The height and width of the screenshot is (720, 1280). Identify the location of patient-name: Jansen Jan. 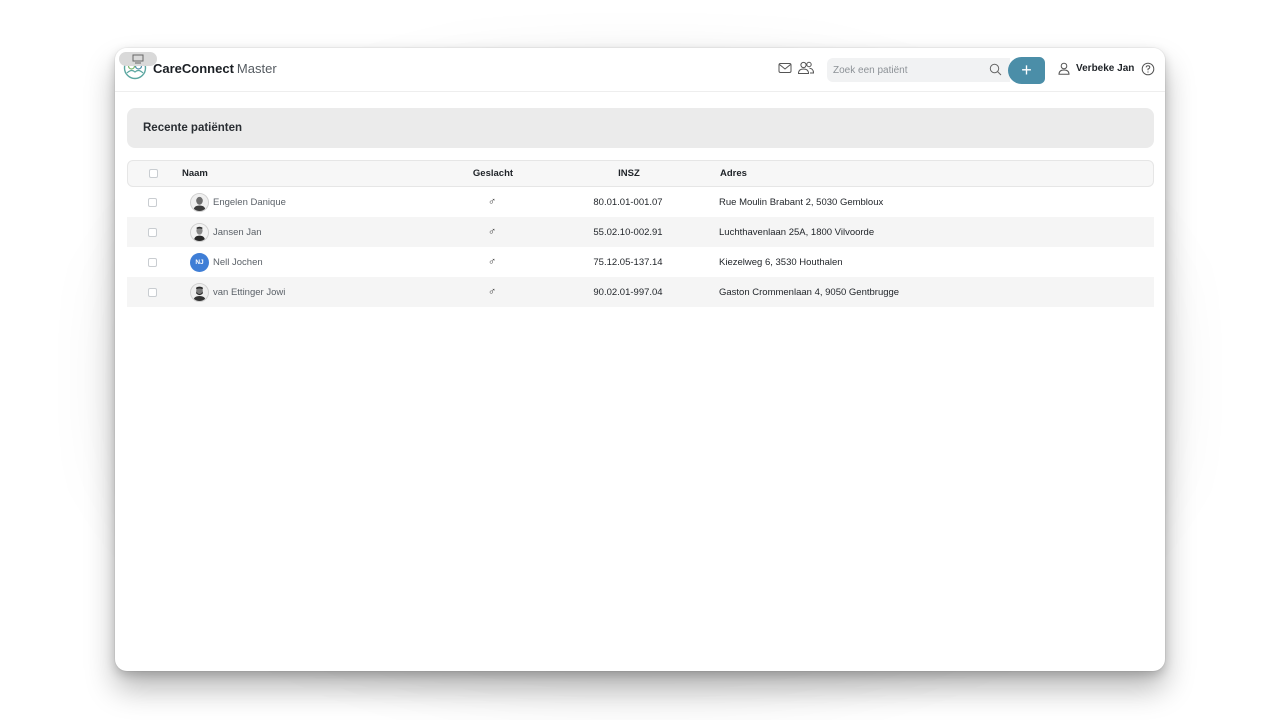
(237, 232).